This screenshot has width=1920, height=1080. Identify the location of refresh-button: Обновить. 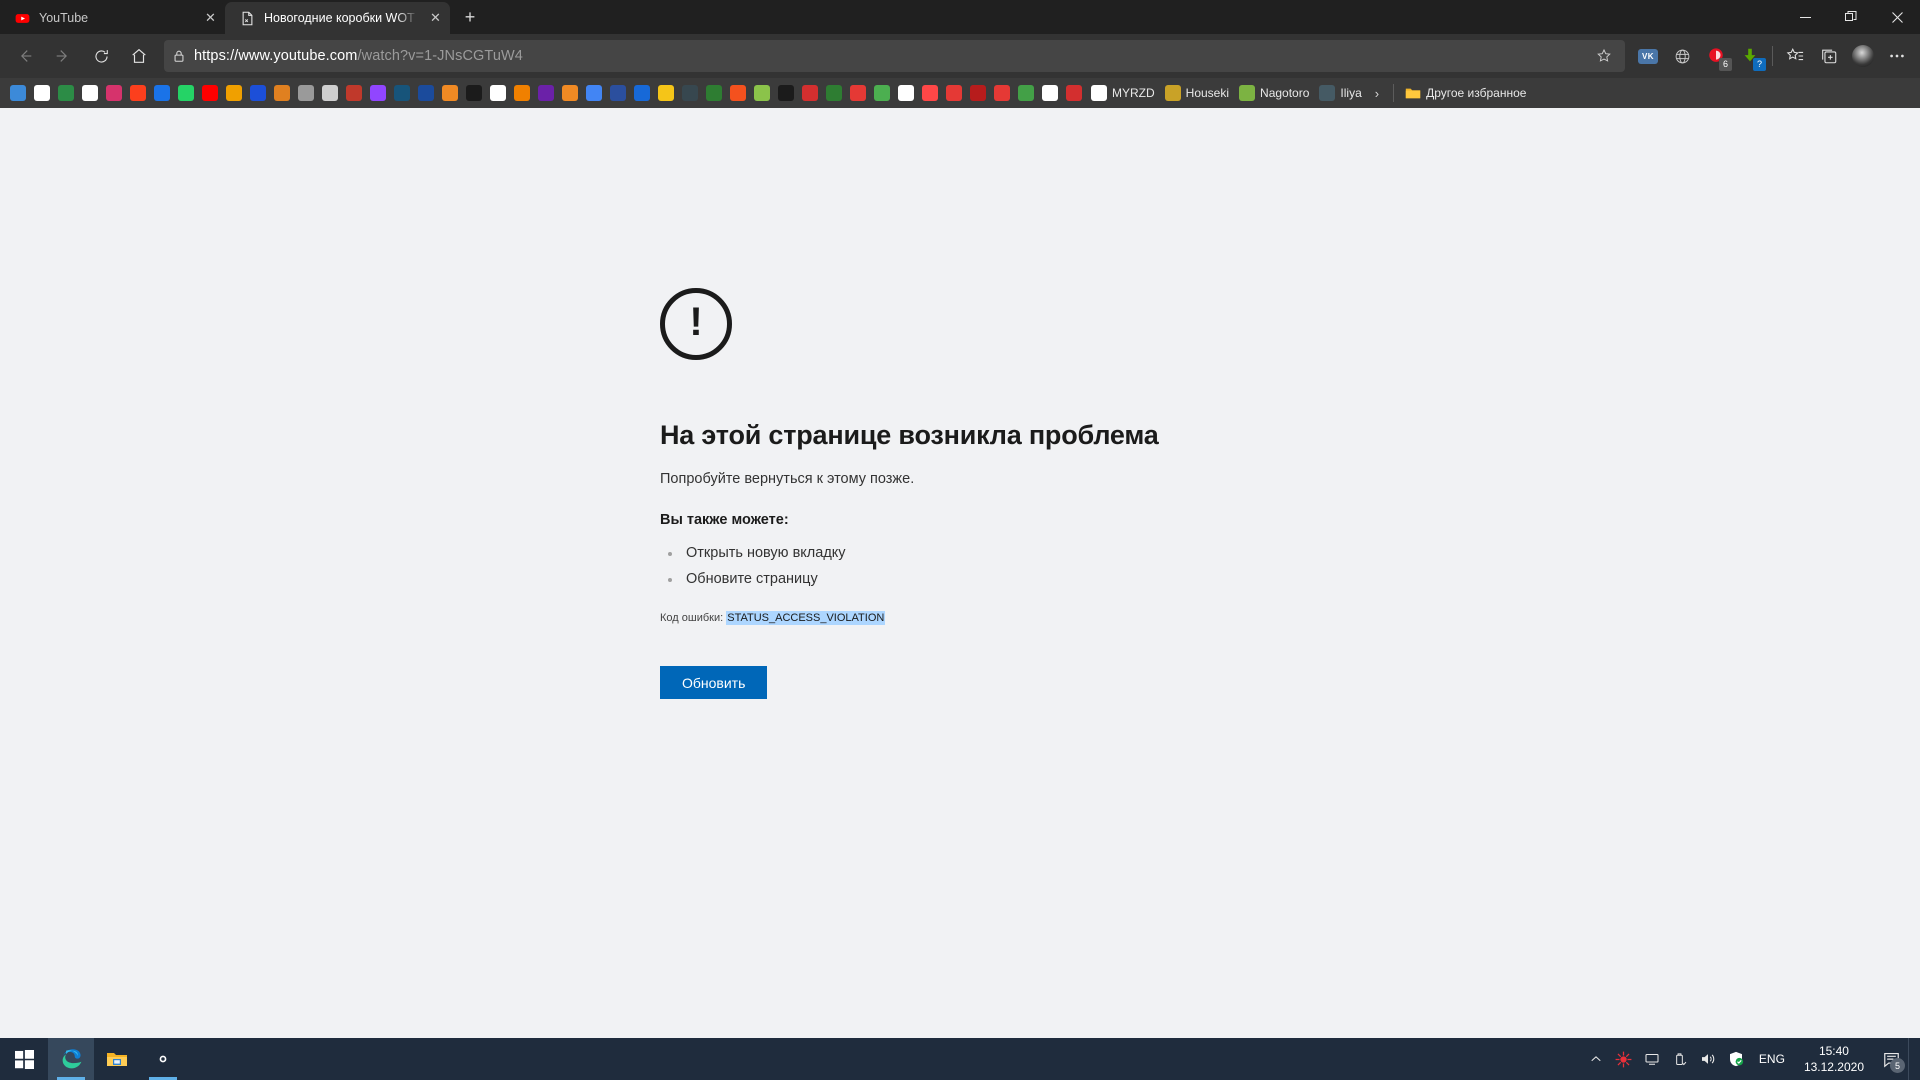
(714, 682).